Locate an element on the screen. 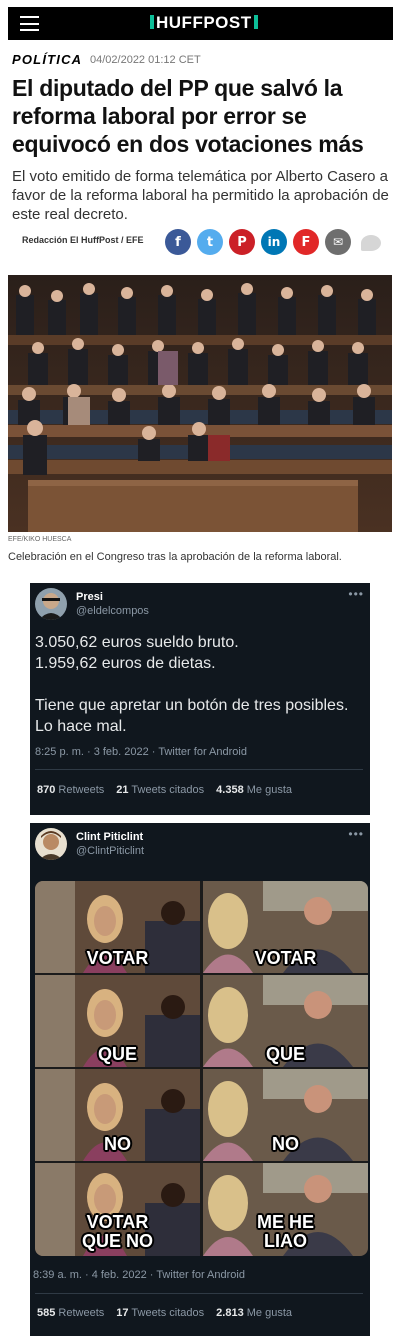  share-buttons: f t P in F ✉ is located at coordinates (273, 242).